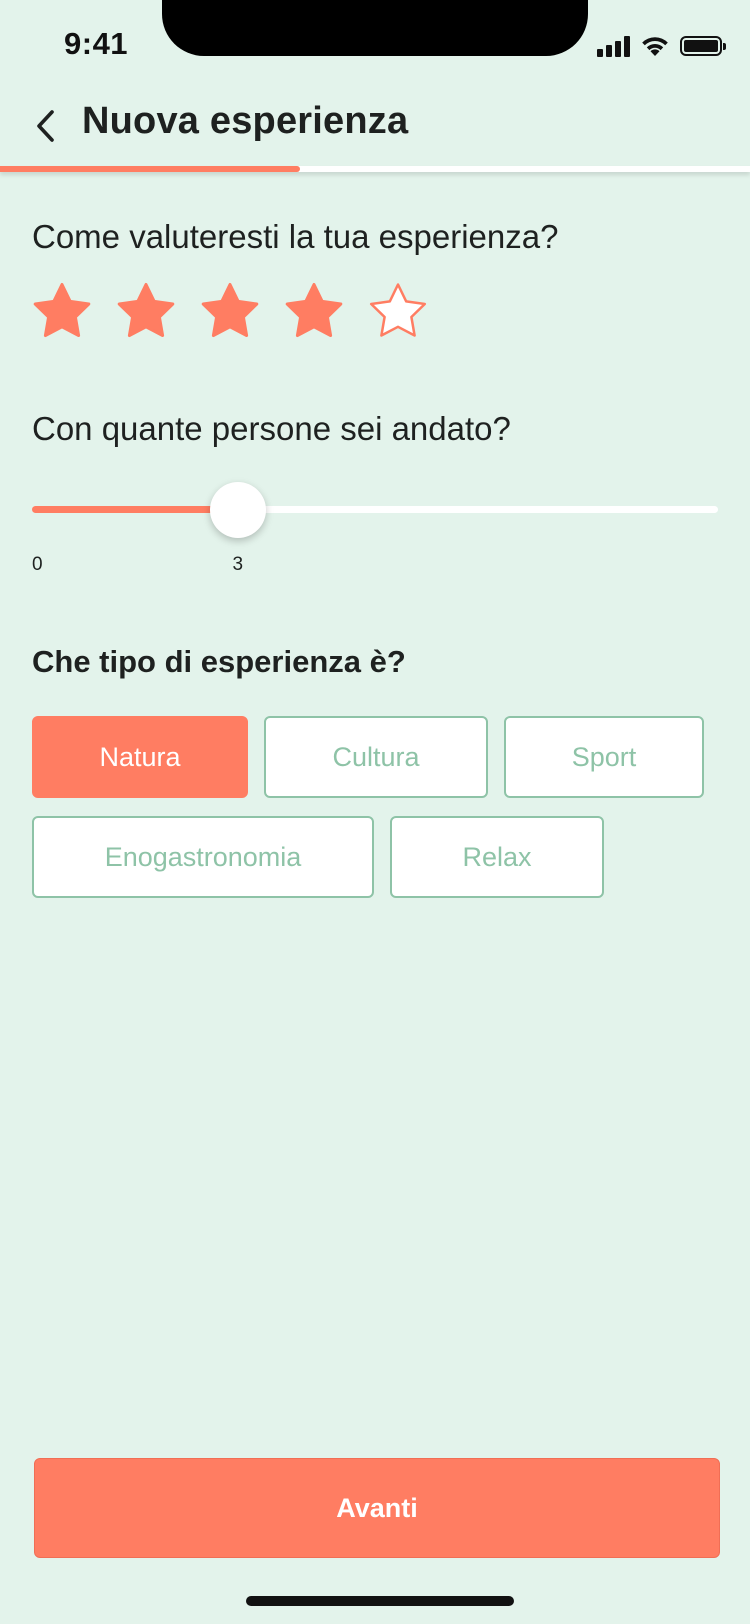 The height and width of the screenshot is (1624, 750). I want to click on header: Nuova esperienza, so click(375, 131).